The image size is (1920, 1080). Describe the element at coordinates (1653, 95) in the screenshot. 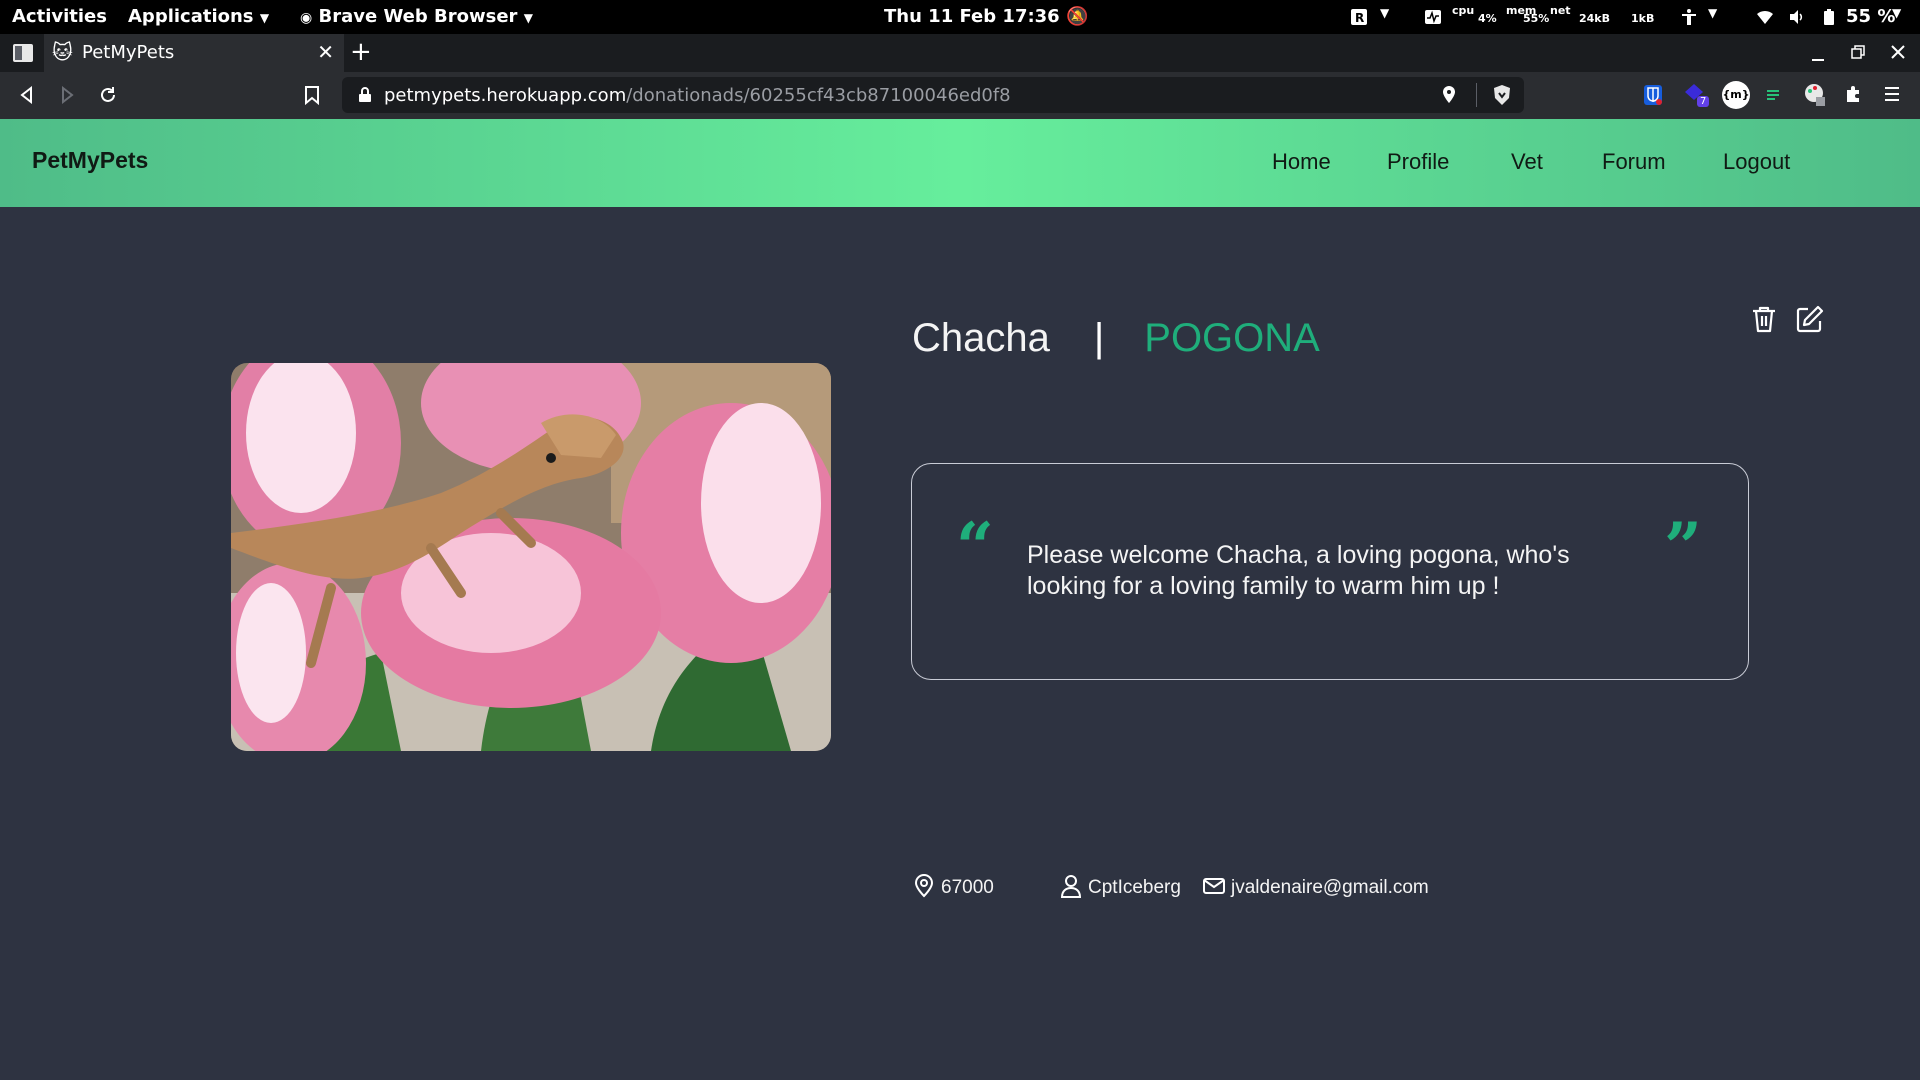

I see `bitwarden-extension-icon` at that location.